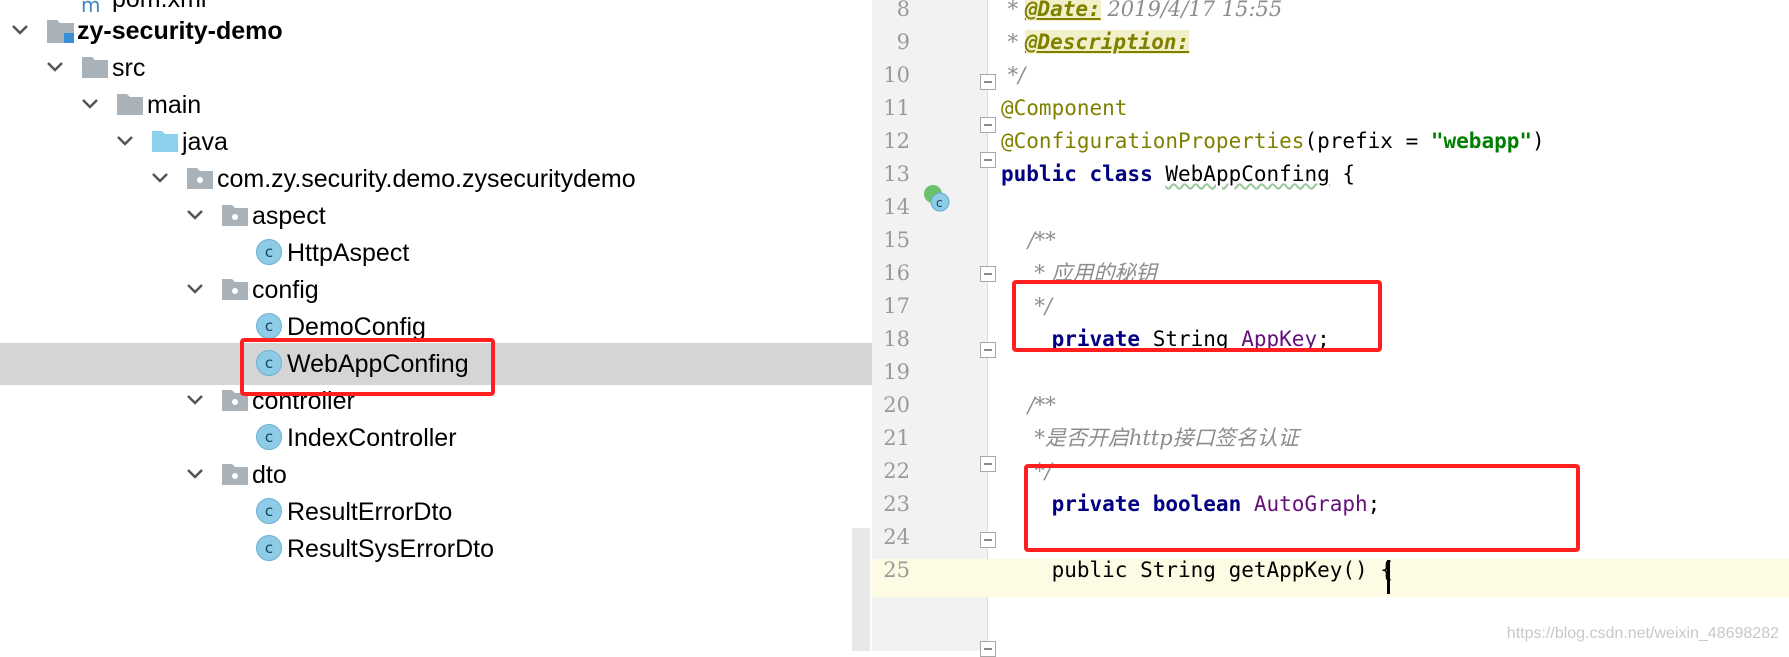 This screenshot has width=1789, height=657. I want to click on watermark: https://blog.csdn.net/weixin_48698282, so click(1642, 633).